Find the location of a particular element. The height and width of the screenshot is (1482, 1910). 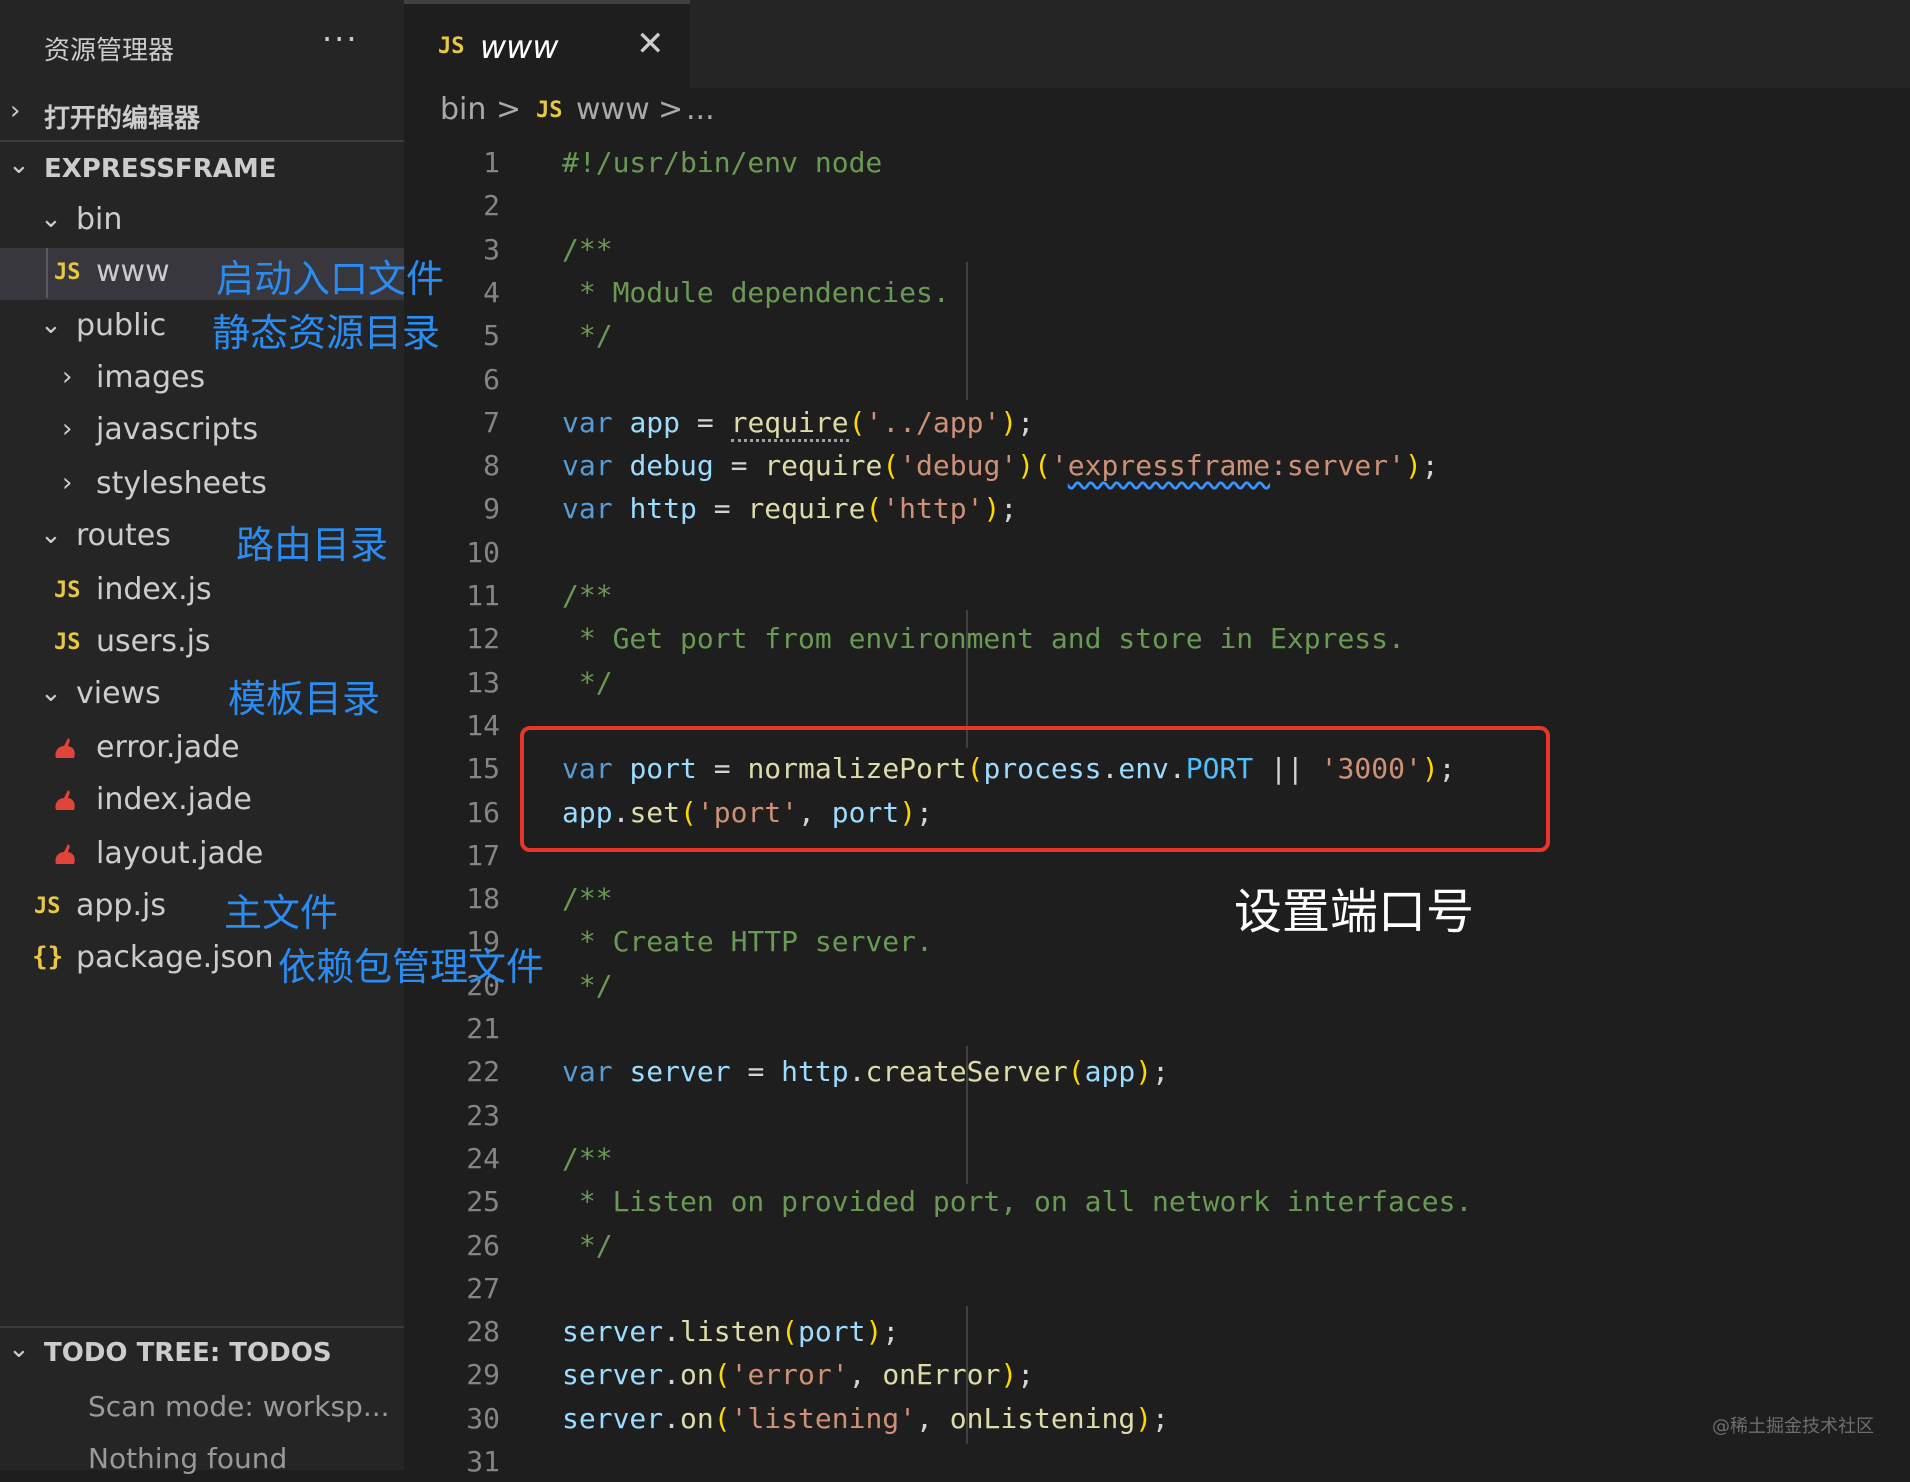

line-number: 14 is located at coordinates (483, 725).